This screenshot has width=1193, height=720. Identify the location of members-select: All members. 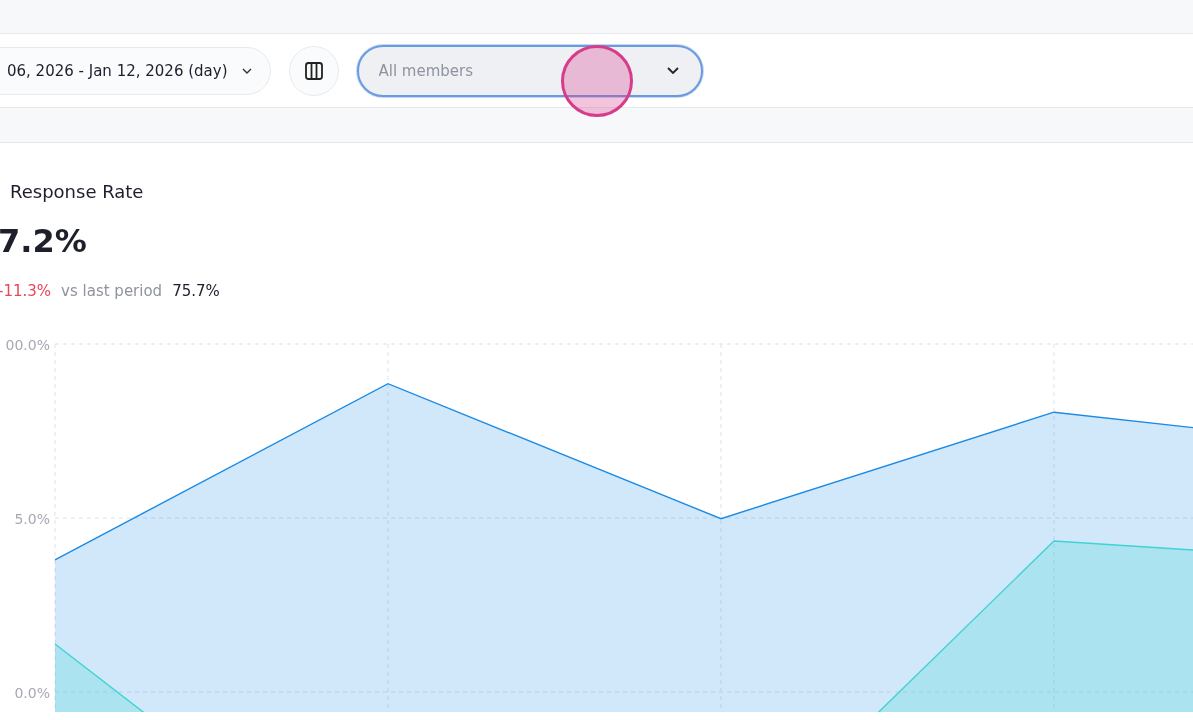
(529, 70).